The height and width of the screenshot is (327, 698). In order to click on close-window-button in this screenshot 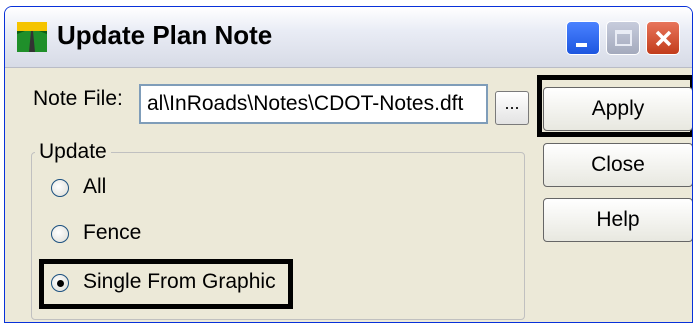, I will do `click(663, 38)`.